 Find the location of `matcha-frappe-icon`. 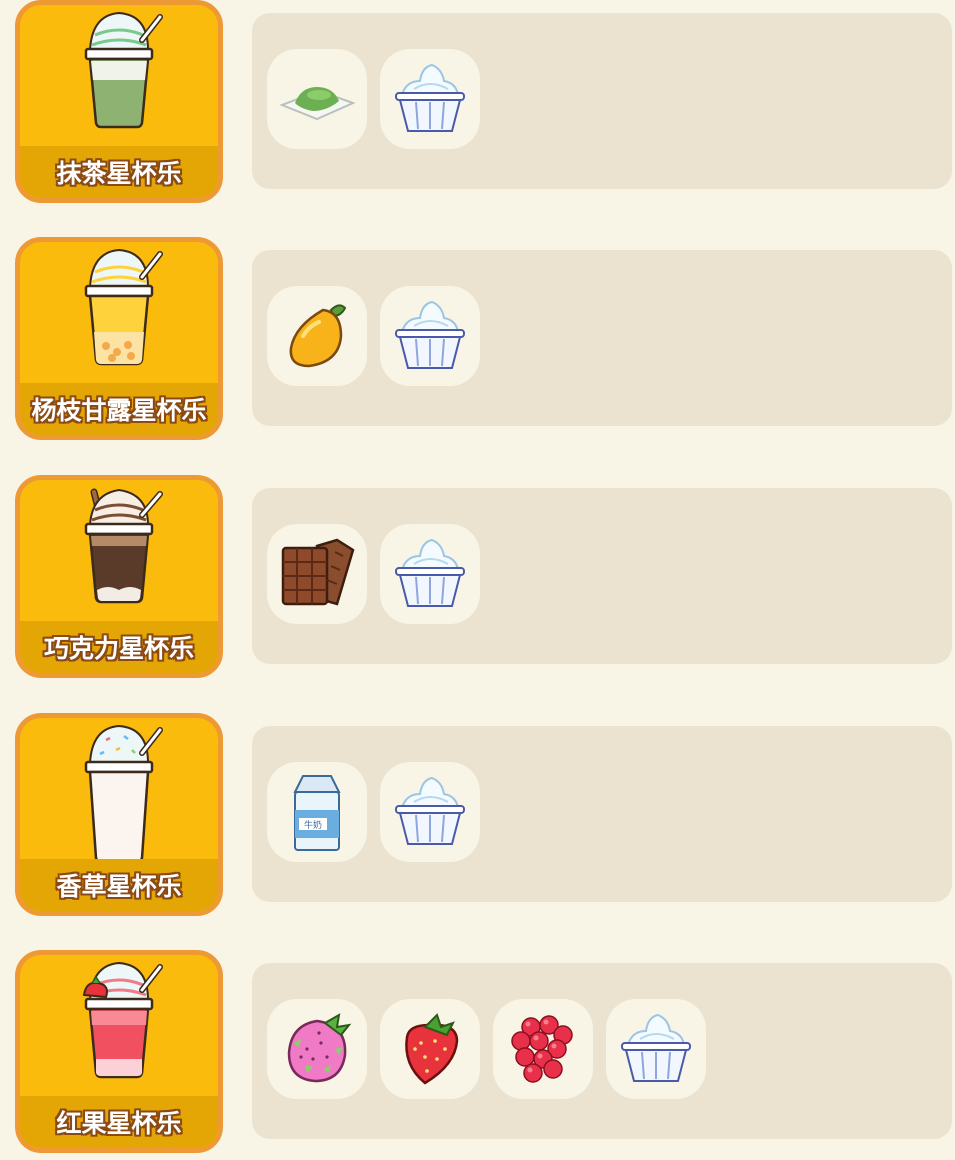

matcha-frappe-icon is located at coordinates (119, 76).